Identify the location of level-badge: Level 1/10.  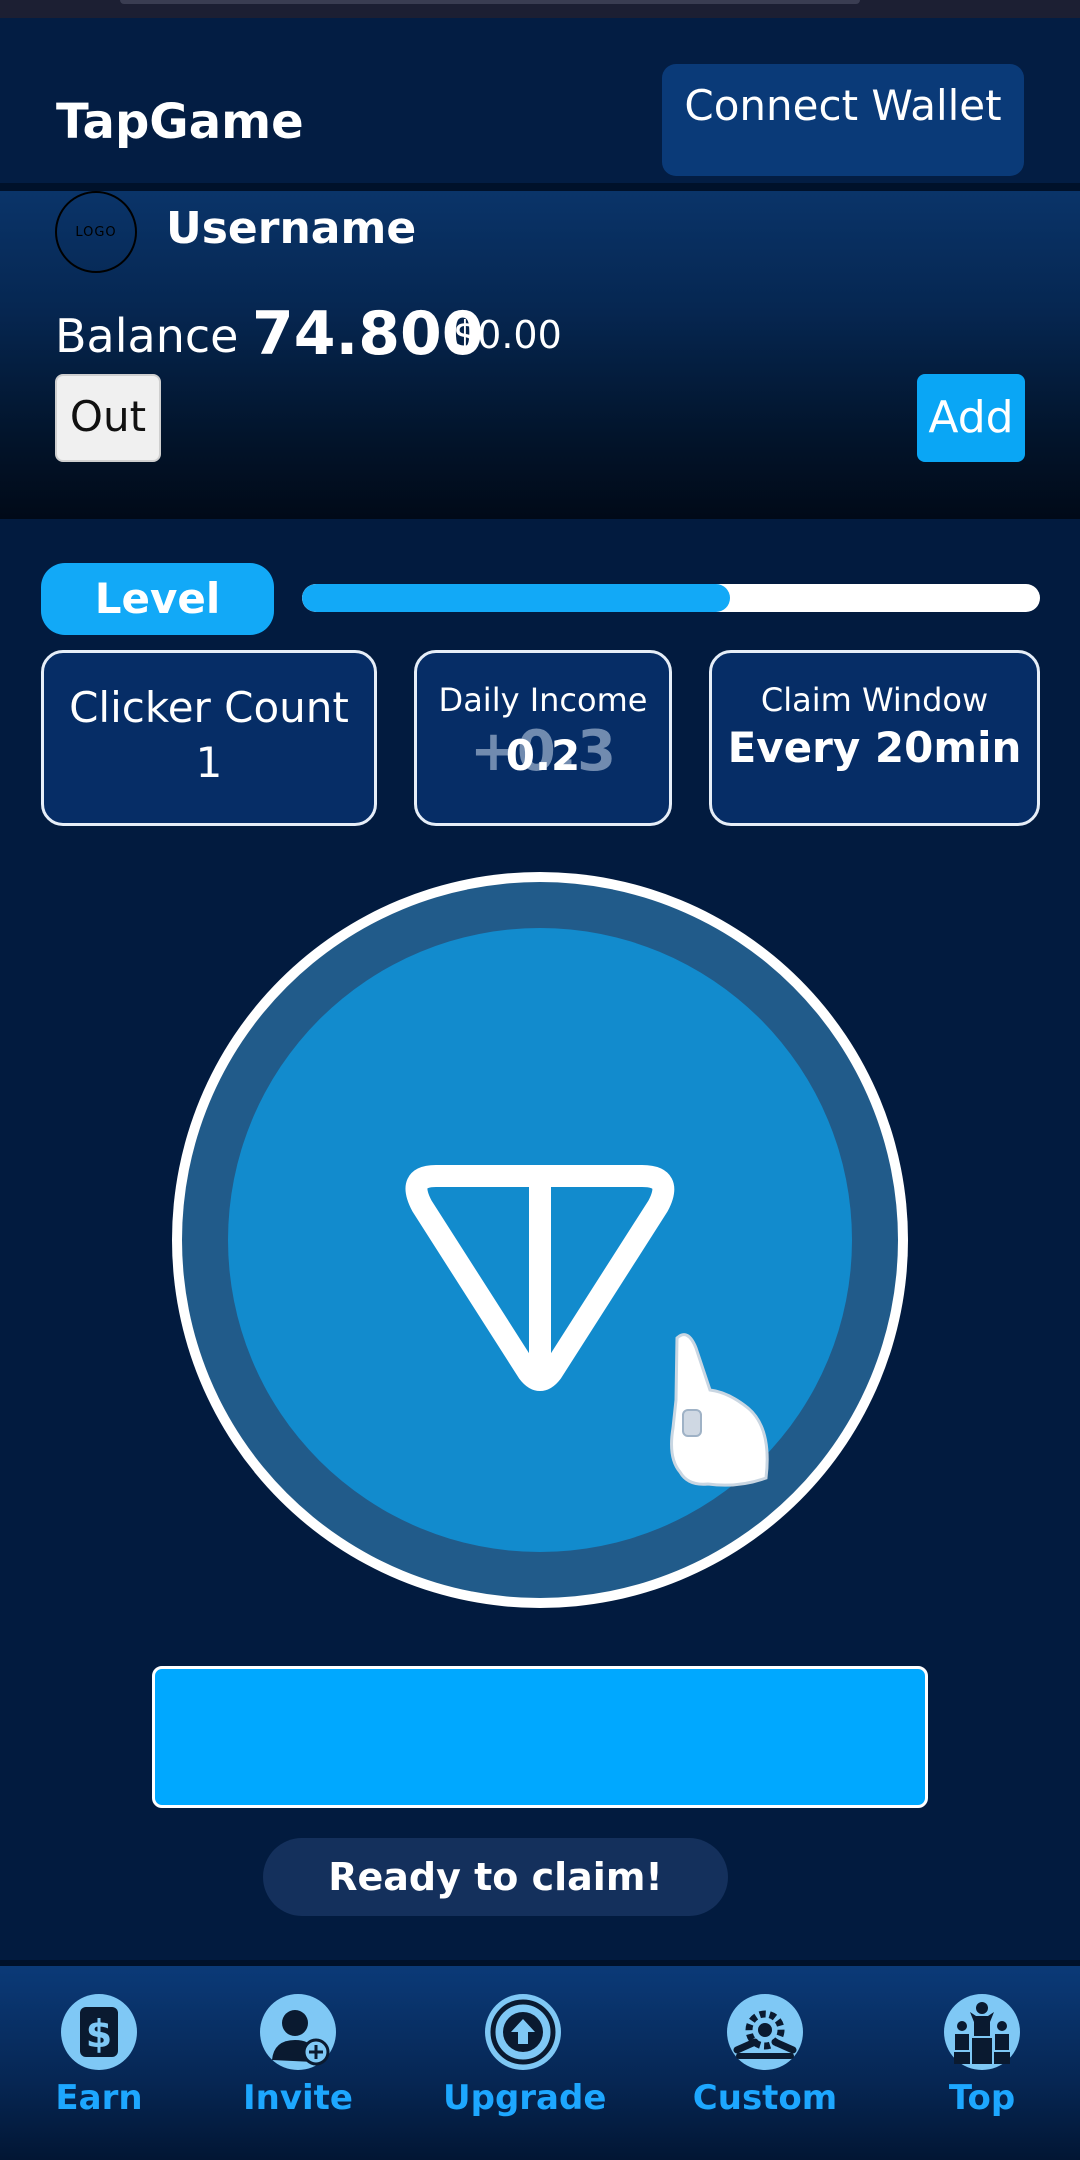
(157, 629).